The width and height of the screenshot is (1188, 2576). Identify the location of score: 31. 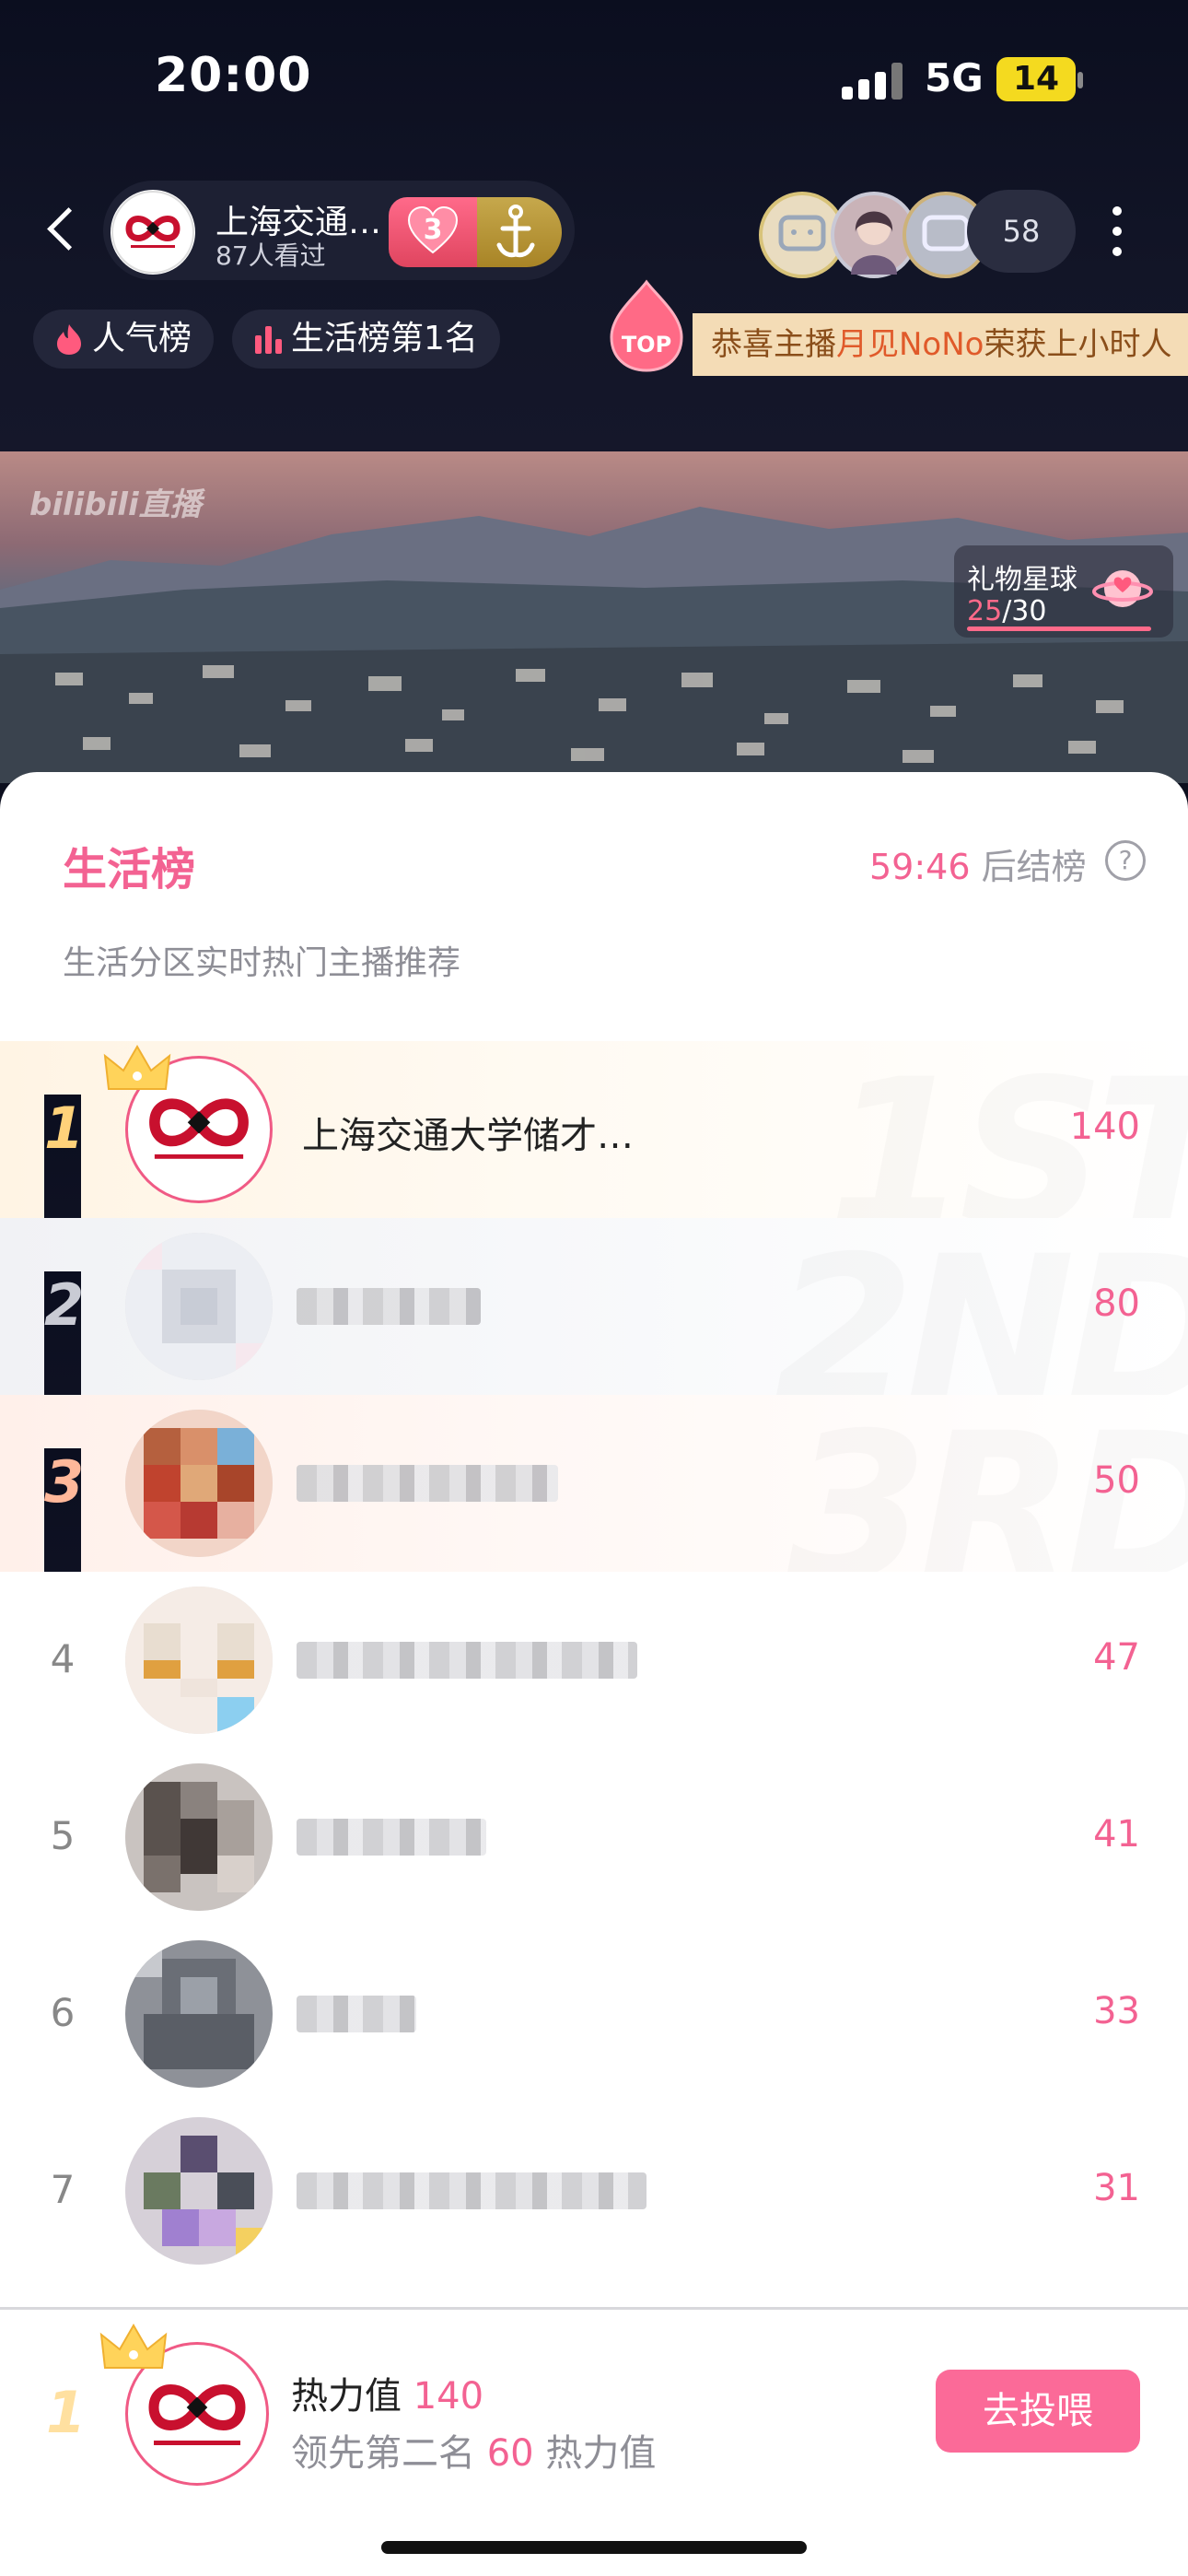
(1116, 2188).